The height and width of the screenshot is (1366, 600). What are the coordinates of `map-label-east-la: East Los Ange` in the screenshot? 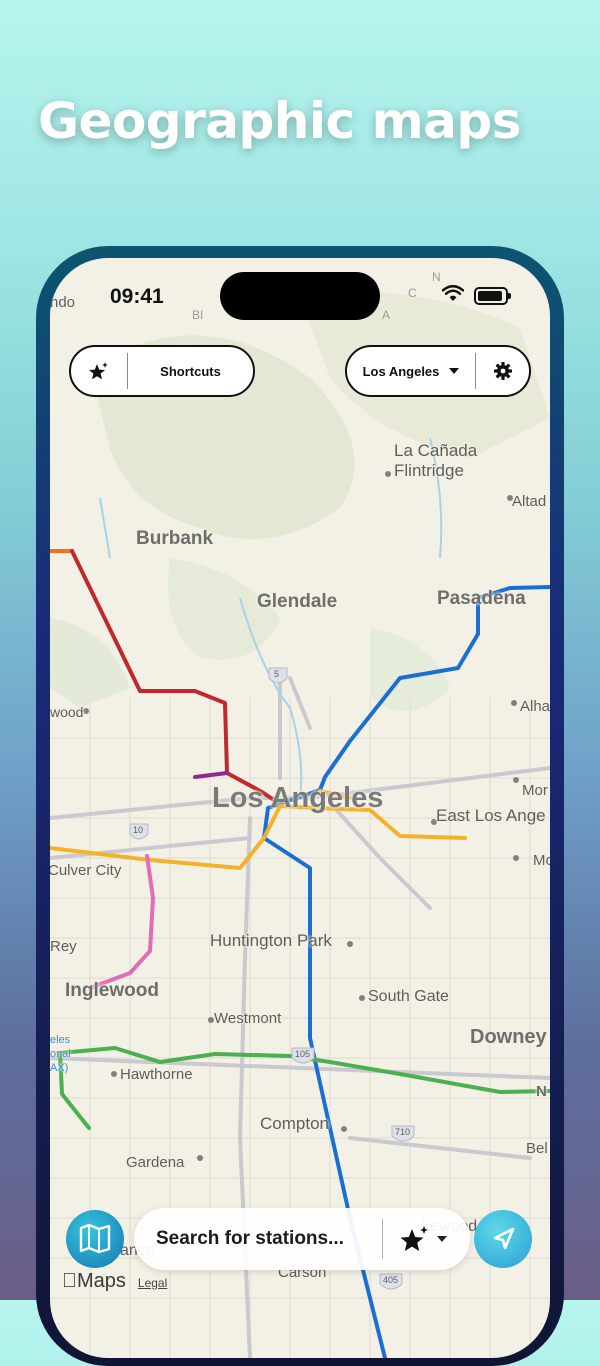 It's located at (491, 815).